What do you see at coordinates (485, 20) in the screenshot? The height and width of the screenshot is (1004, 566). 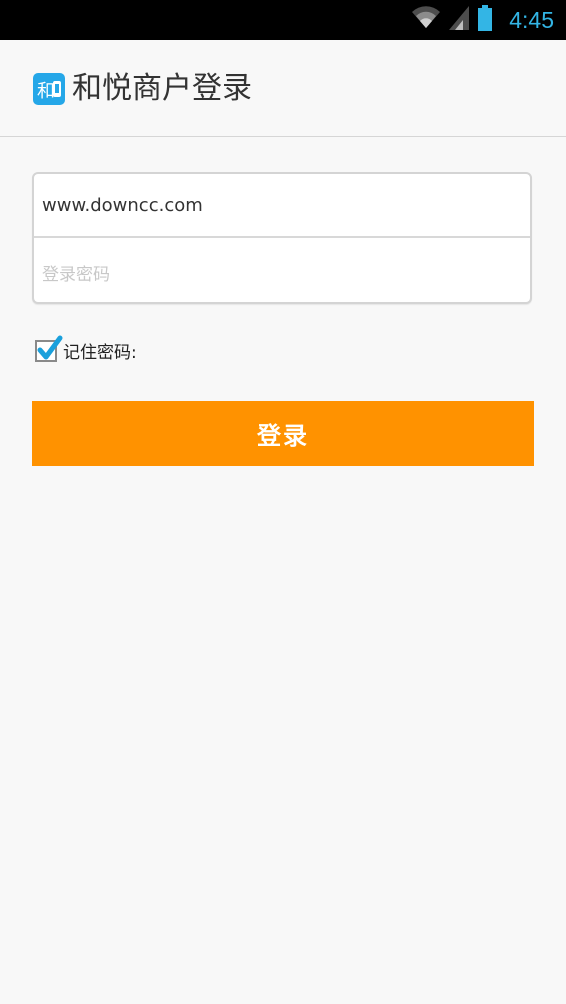 I see `battery-icon` at bounding box center [485, 20].